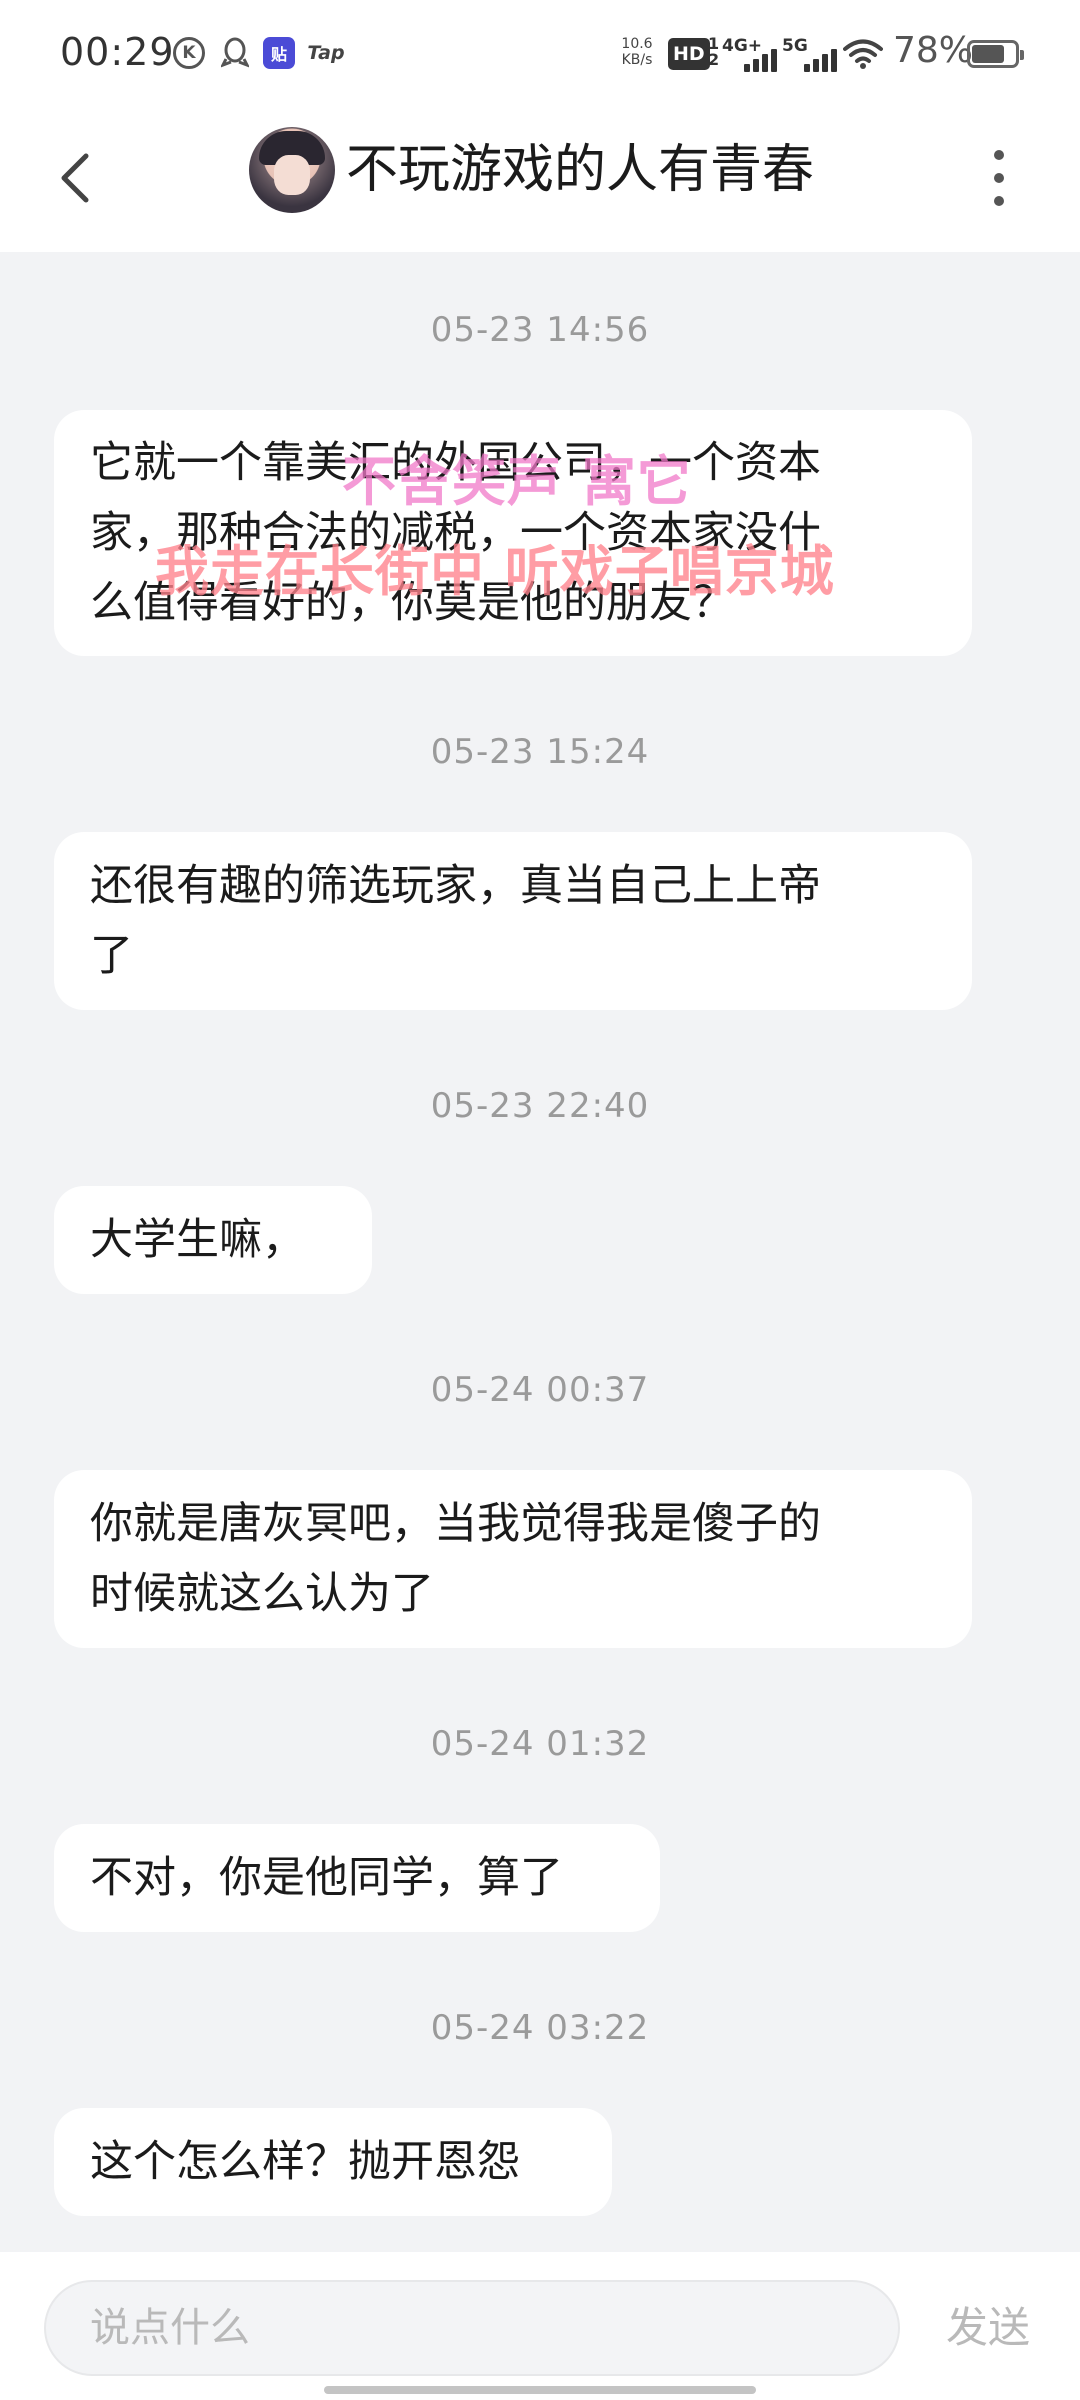  What do you see at coordinates (540, 1744) in the screenshot?
I see `message-timestamp: 05-24 01:32` at bounding box center [540, 1744].